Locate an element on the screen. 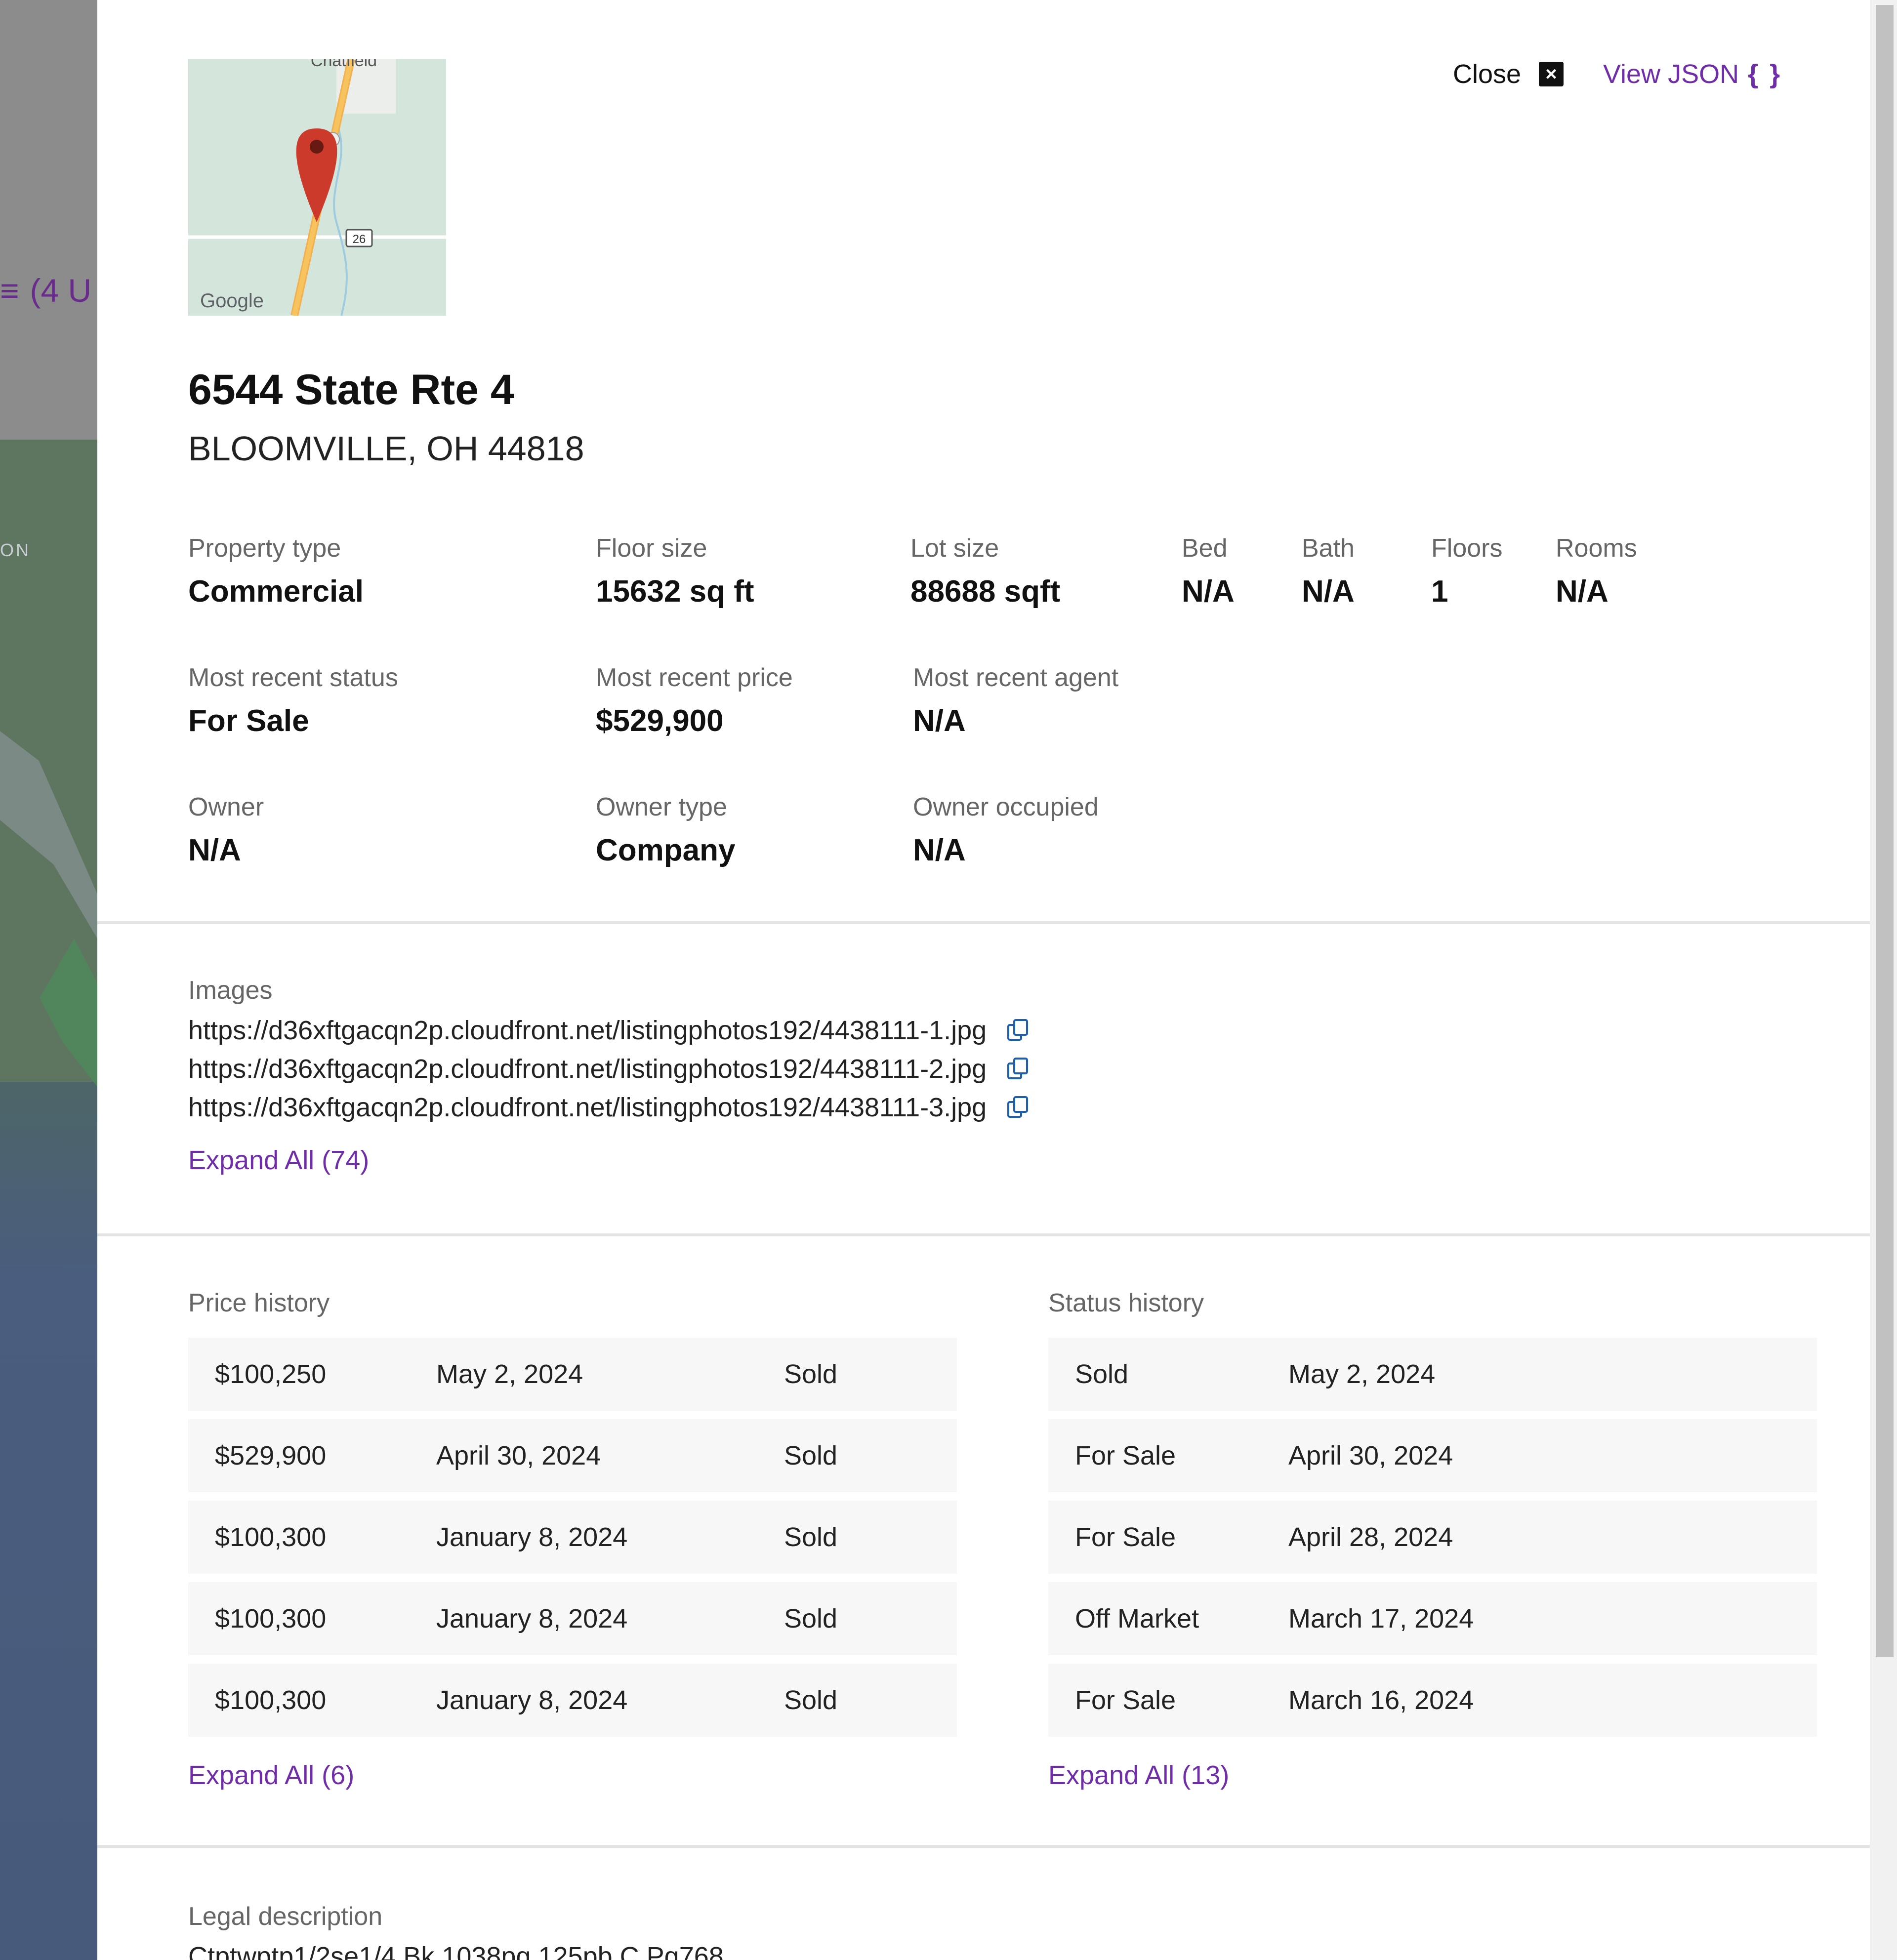 Image resolution: width=1897 pixels, height=1960 pixels. status-history-row: For Sale April 30, 2024 is located at coordinates (1432, 1455).